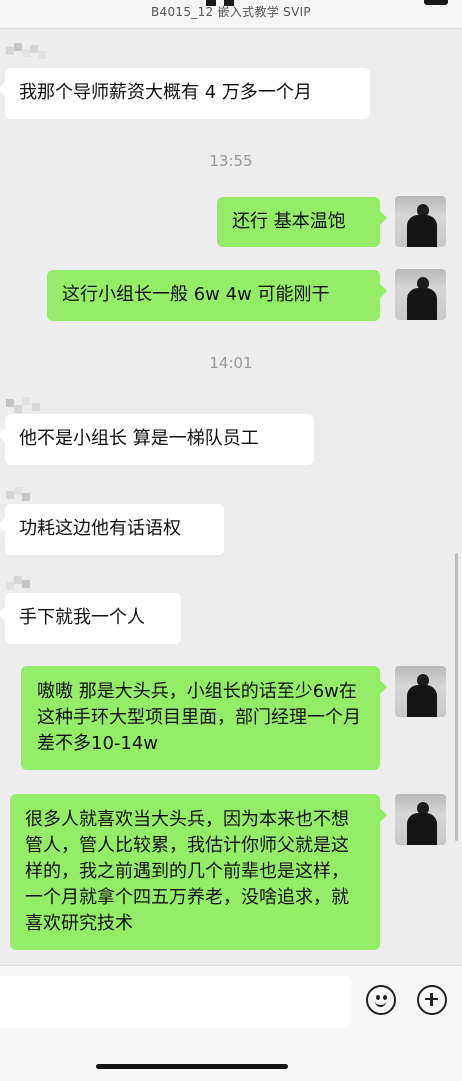  Describe the element at coordinates (302, 222) in the screenshot. I see `message-bubble-outgoing: 还行 基本温饱` at that location.